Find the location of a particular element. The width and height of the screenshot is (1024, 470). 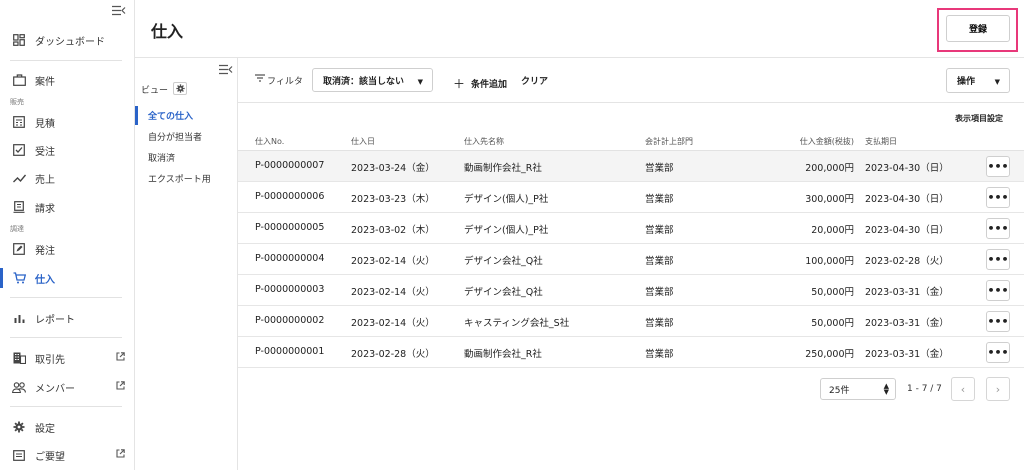

view-item-export: エクスポート用 is located at coordinates (186, 178).